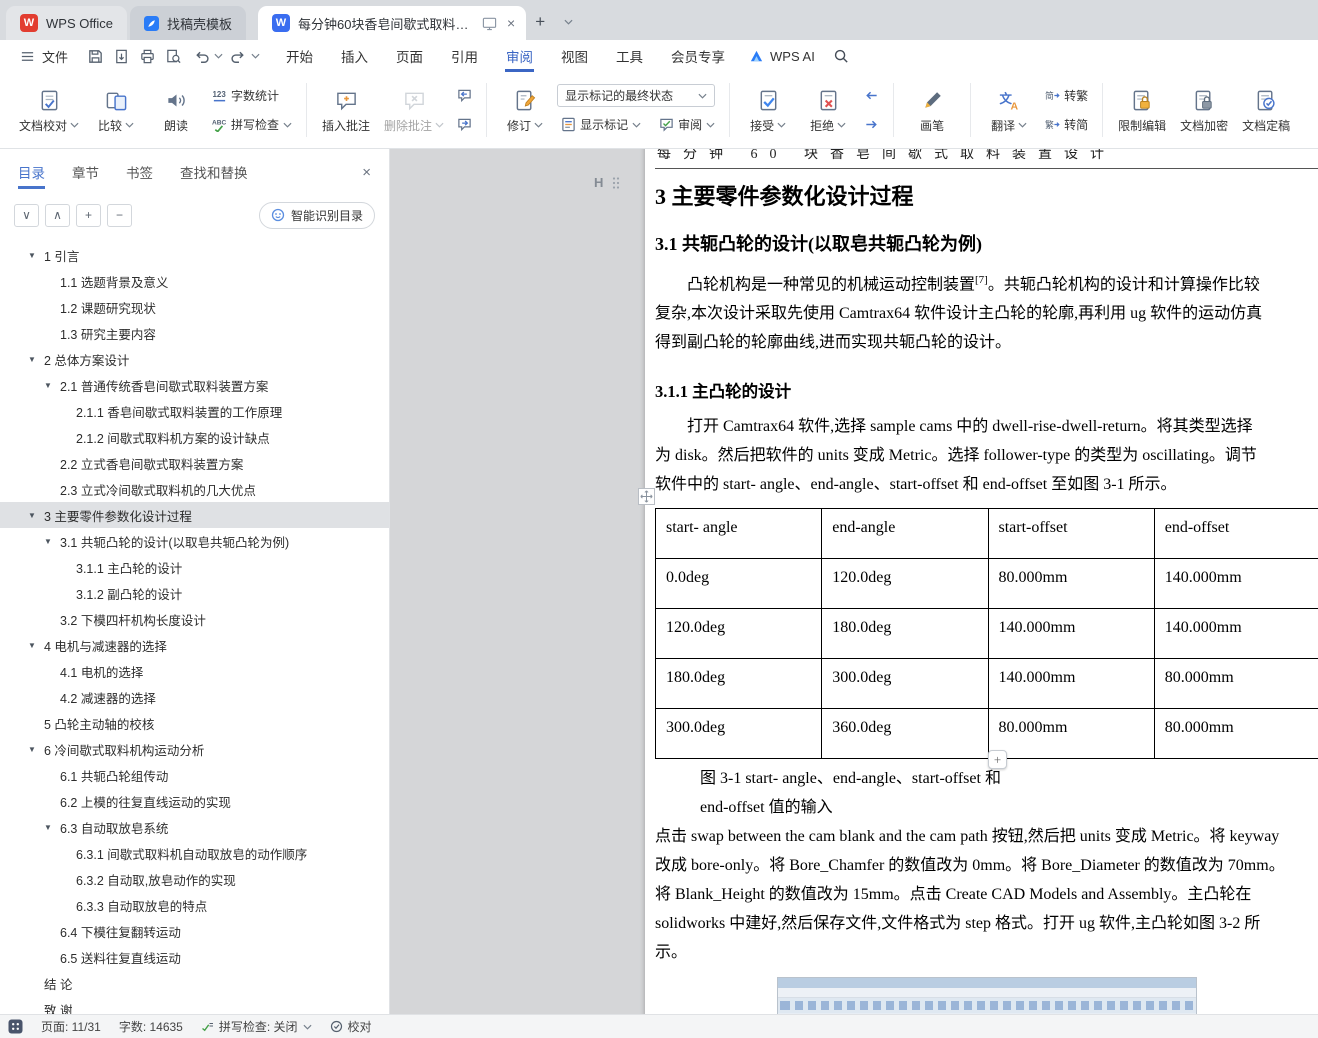  What do you see at coordinates (464, 56) in the screenshot?
I see `menu-item: 引用` at bounding box center [464, 56].